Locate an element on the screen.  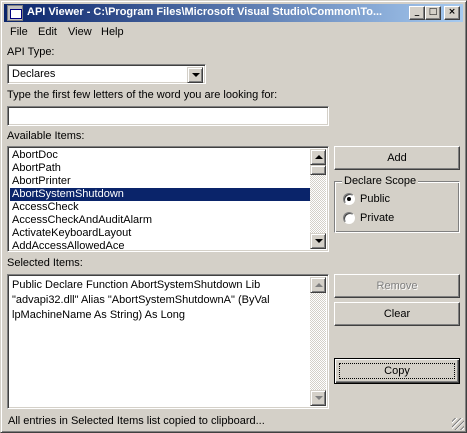
resize-grip-icon is located at coordinates (458, 424).